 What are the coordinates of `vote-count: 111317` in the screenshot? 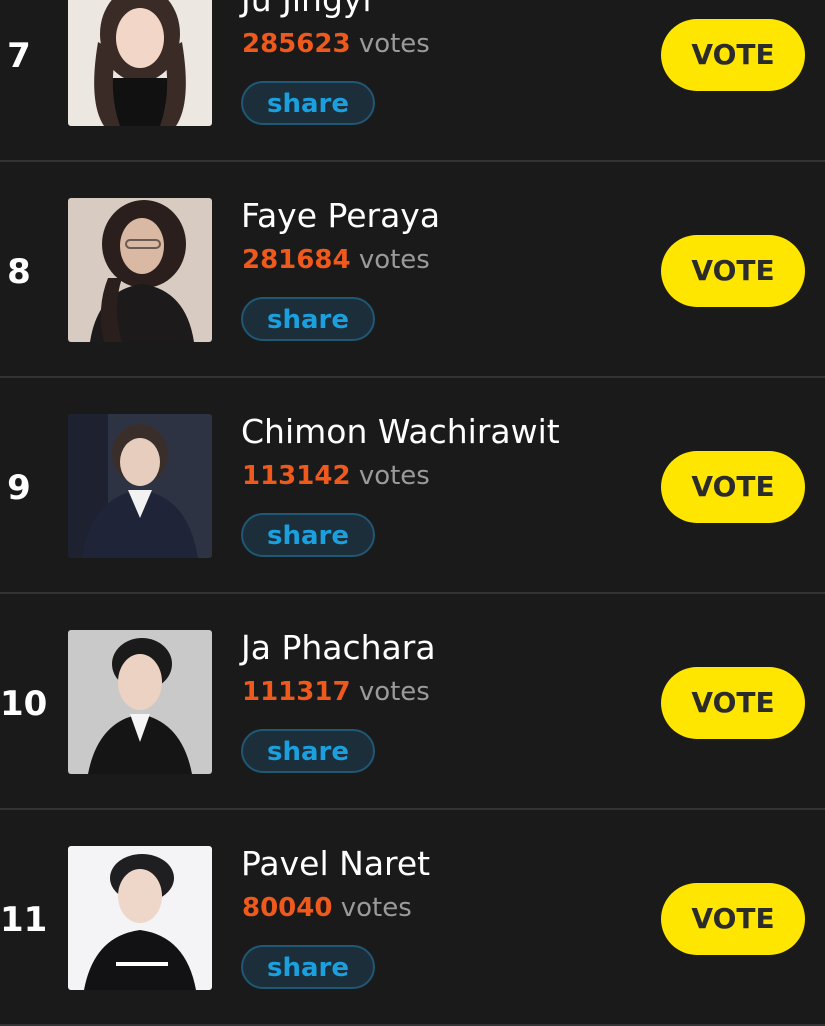 It's located at (296, 692).